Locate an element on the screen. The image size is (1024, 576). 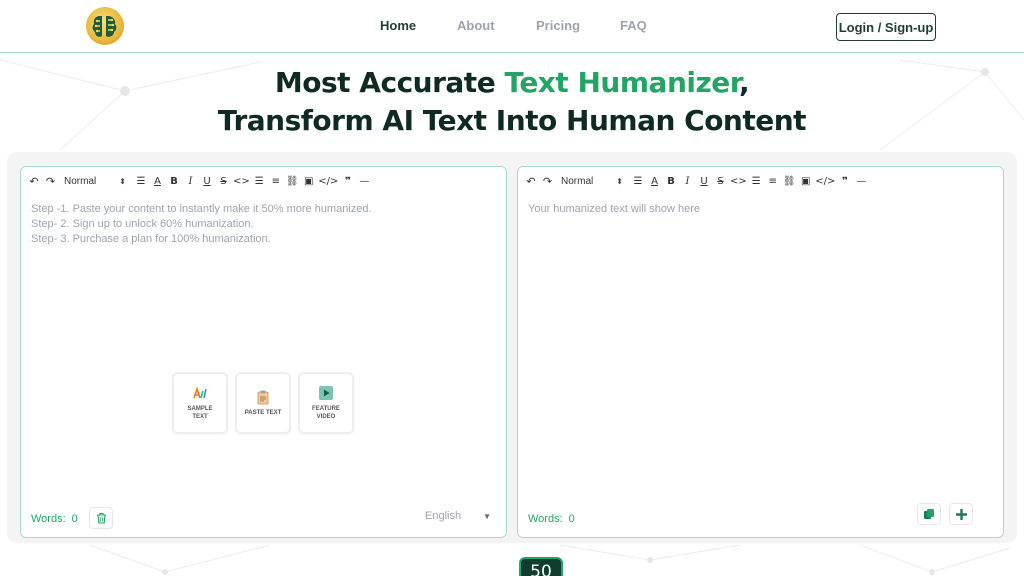
nav-pricing: Pricing is located at coordinates (558, 25).